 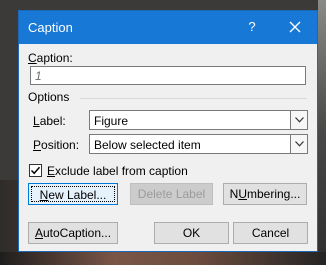 I want to click on checkmark-icon, so click(x=35, y=170).